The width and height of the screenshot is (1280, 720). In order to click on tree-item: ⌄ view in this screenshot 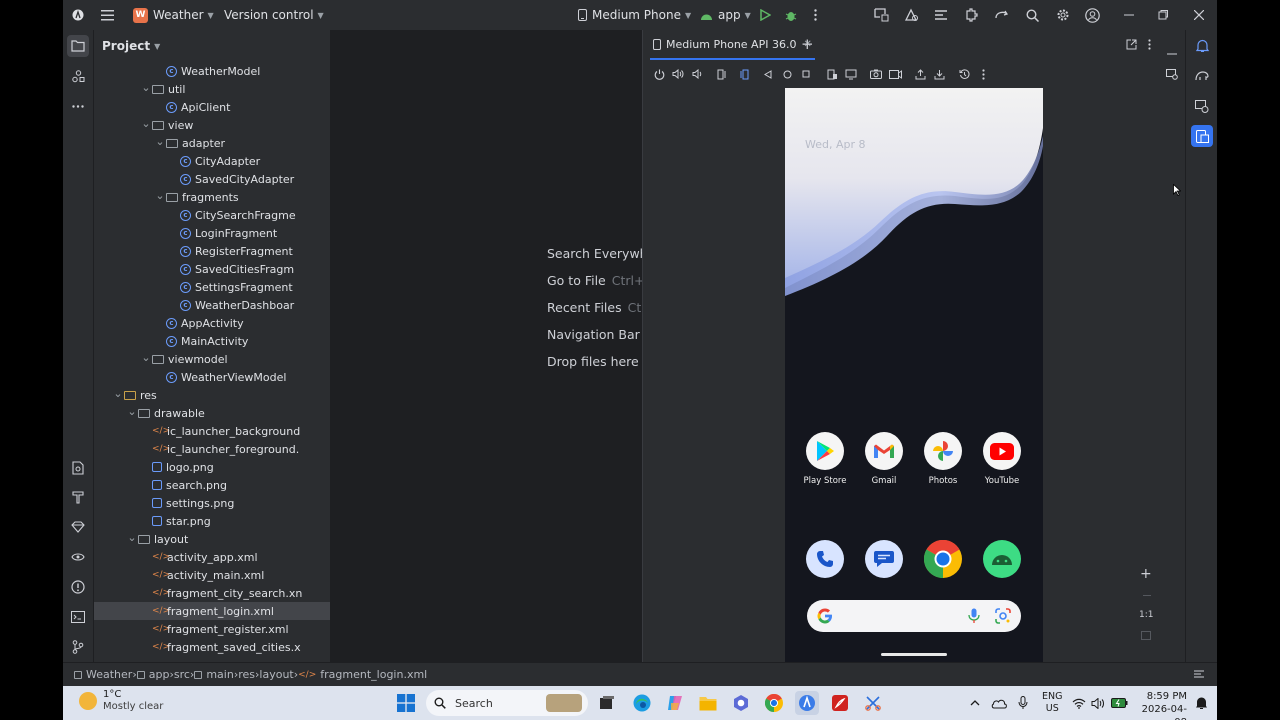, I will do `click(212, 125)`.